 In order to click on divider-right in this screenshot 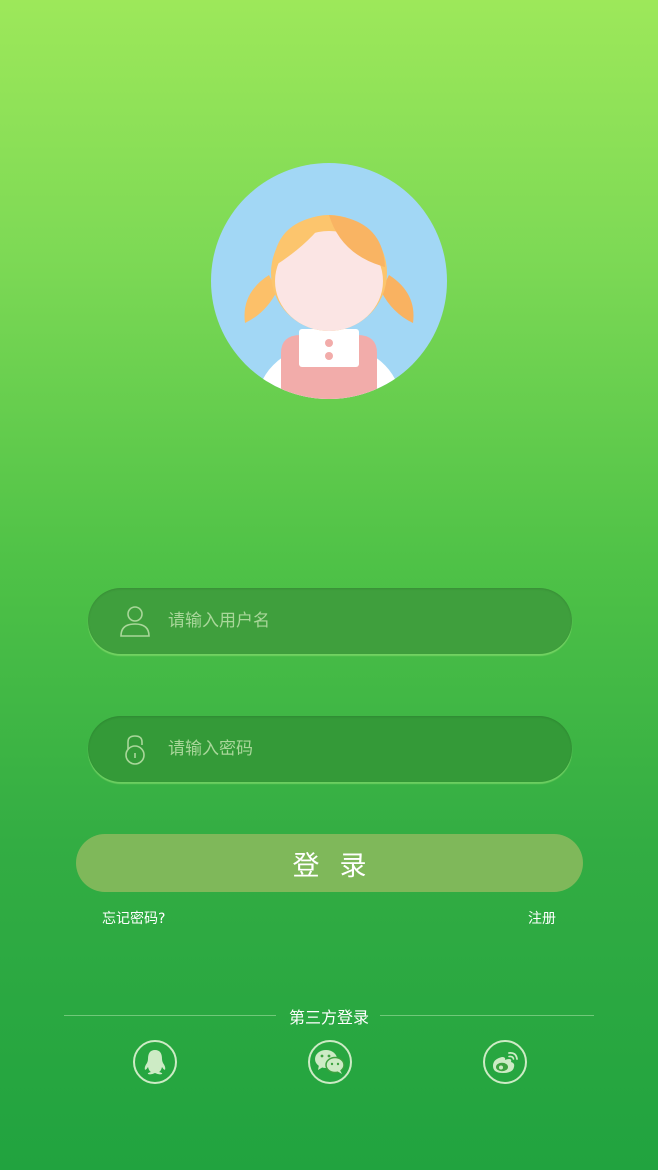, I will do `click(487, 1015)`.